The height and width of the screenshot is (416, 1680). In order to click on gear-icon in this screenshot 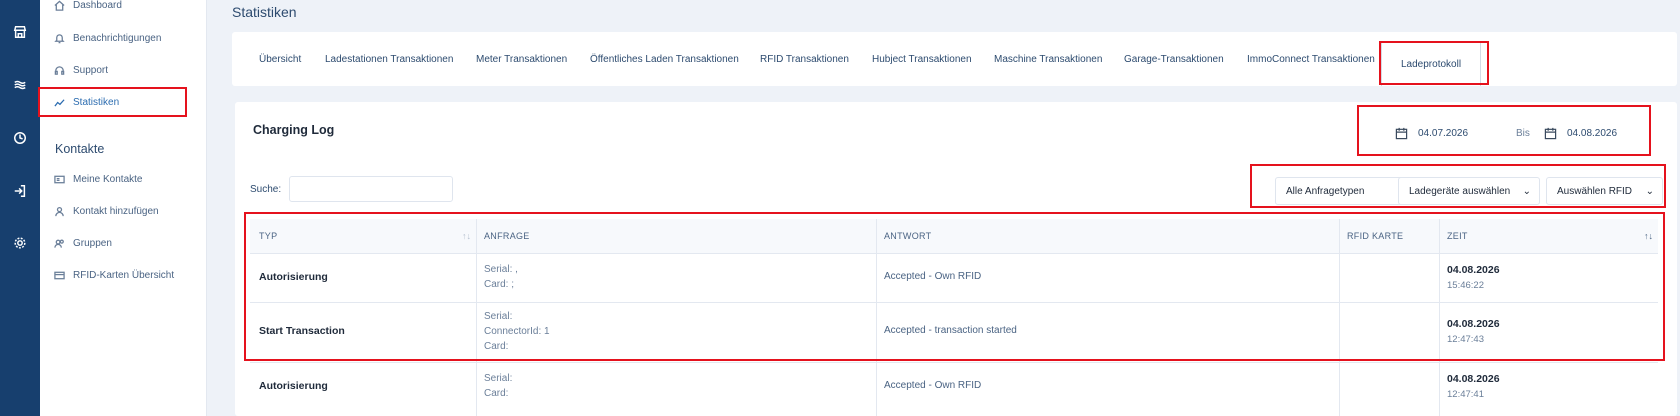, I will do `click(20, 243)`.